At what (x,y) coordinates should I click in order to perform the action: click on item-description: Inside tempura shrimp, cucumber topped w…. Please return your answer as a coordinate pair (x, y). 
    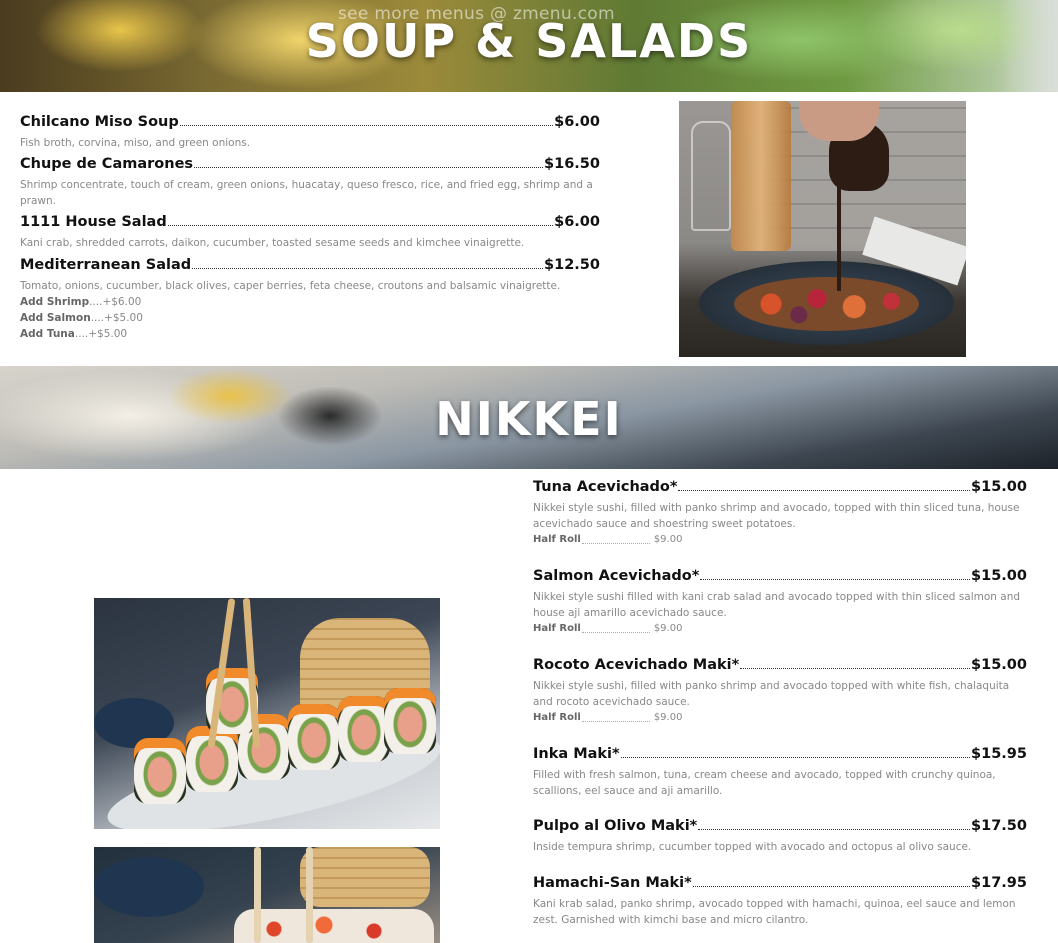
    Looking at the image, I should click on (752, 847).